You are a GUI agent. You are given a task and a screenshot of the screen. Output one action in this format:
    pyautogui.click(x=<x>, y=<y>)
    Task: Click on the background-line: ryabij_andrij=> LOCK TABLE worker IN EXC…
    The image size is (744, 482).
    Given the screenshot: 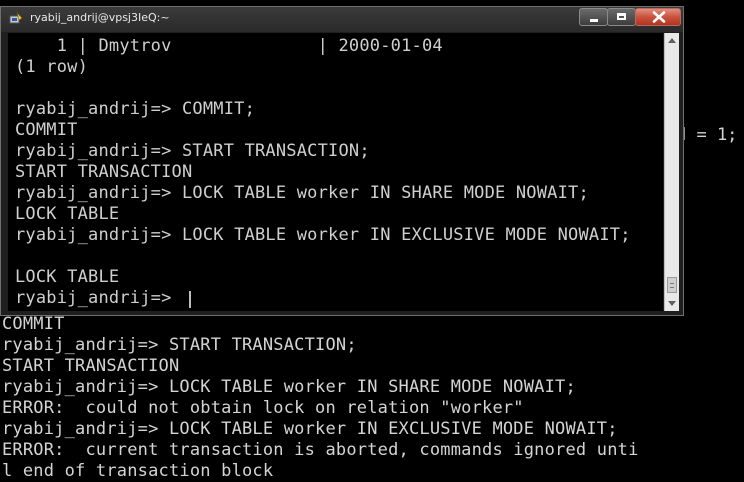 What is the action you would take?
    pyautogui.click(x=310, y=429)
    